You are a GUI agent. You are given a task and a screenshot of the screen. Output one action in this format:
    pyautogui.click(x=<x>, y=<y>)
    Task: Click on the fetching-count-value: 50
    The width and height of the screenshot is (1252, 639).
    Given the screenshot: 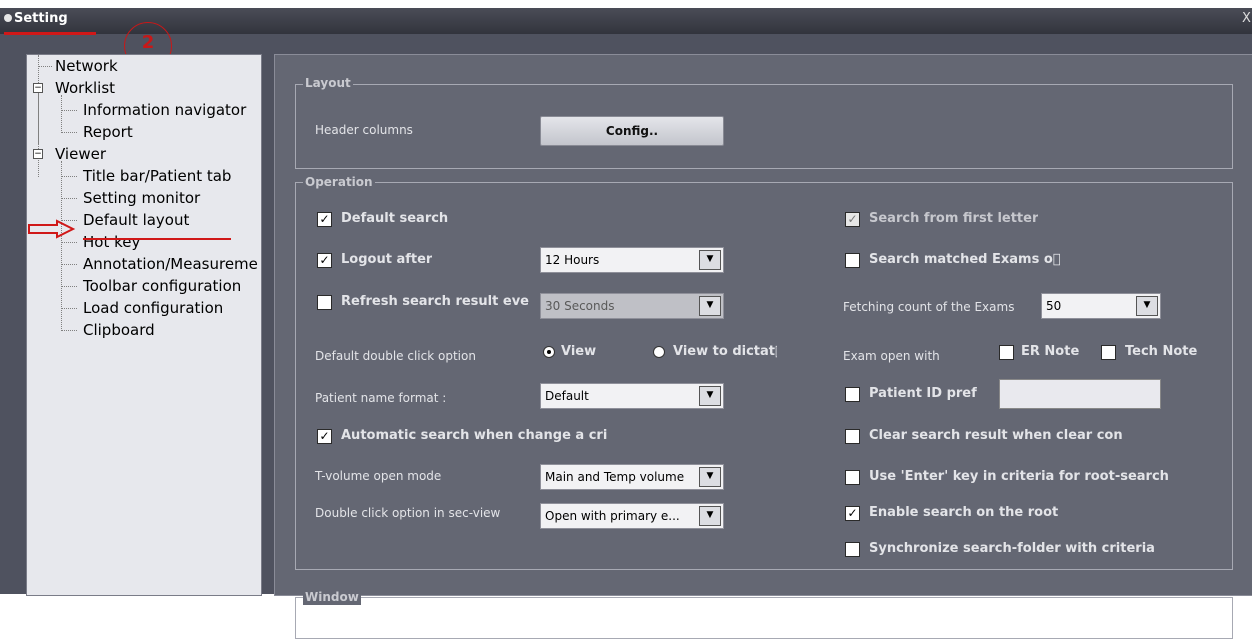 What is the action you would take?
    pyautogui.click(x=1054, y=306)
    